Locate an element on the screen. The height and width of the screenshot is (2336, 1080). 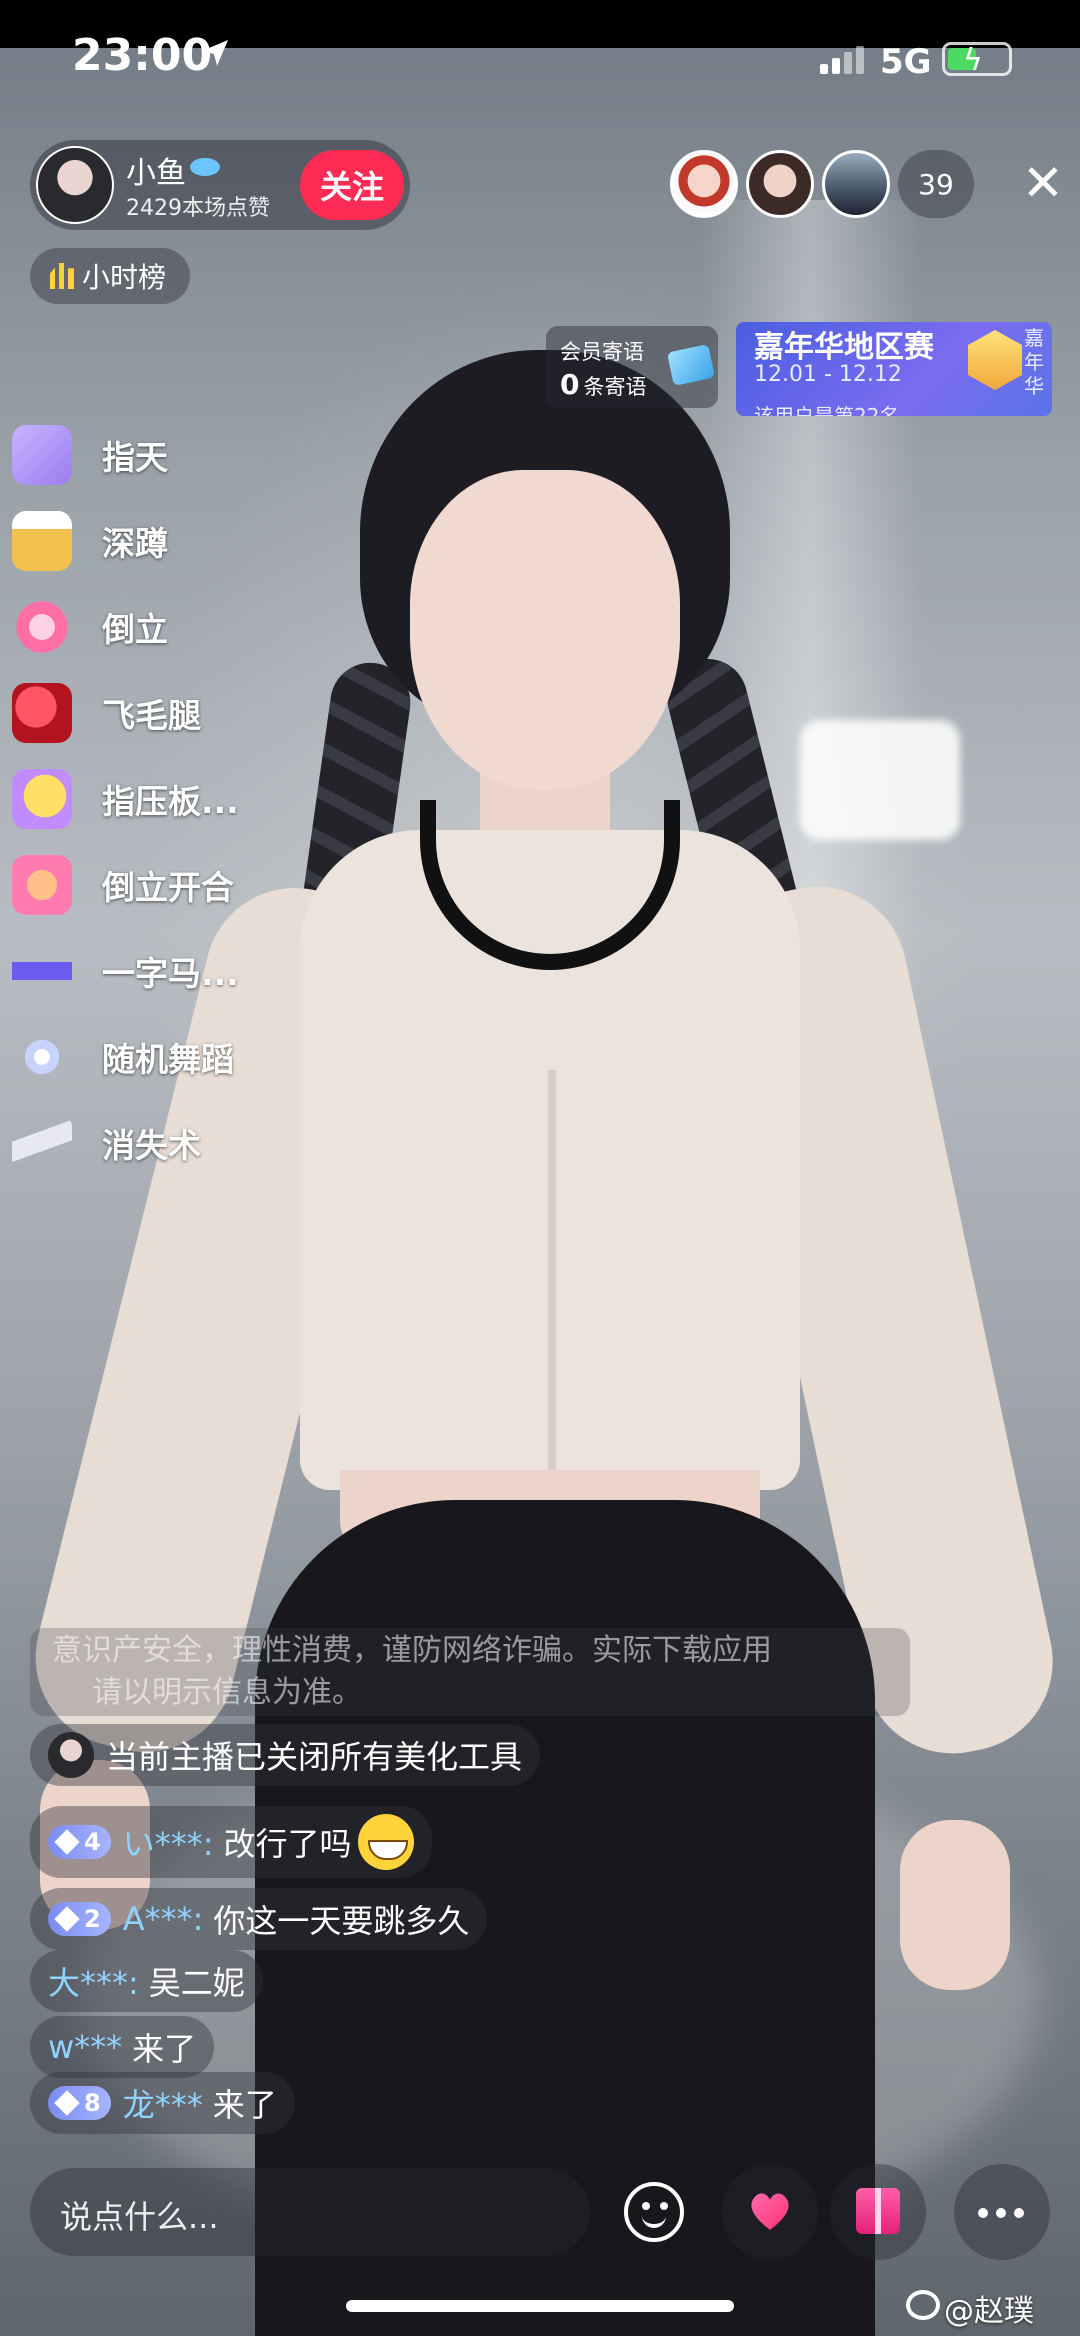
weibo-icon is located at coordinates (923, 2305).